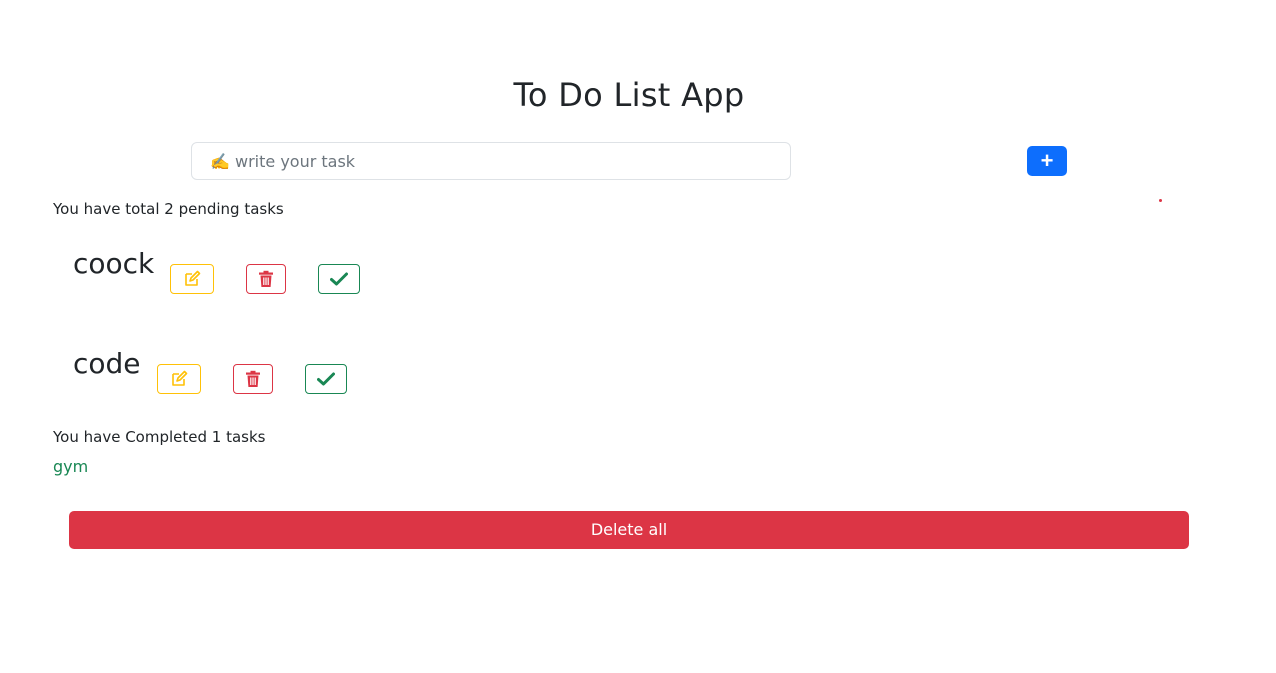 This screenshot has height=673, width=1276. I want to click on completed-summary: You have Completed 1 tasks, so click(159, 437).